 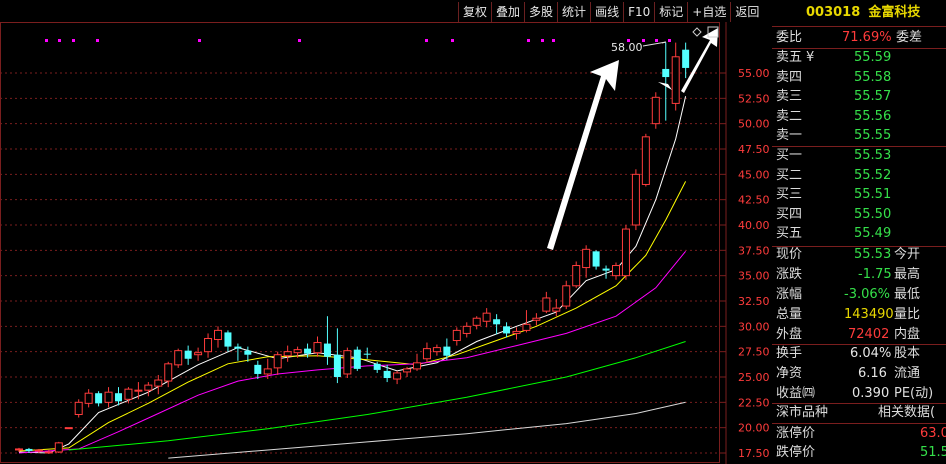 What do you see at coordinates (627, 47) in the screenshot?
I see `marker-price-label: 58.00` at bounding box center [627, 47].